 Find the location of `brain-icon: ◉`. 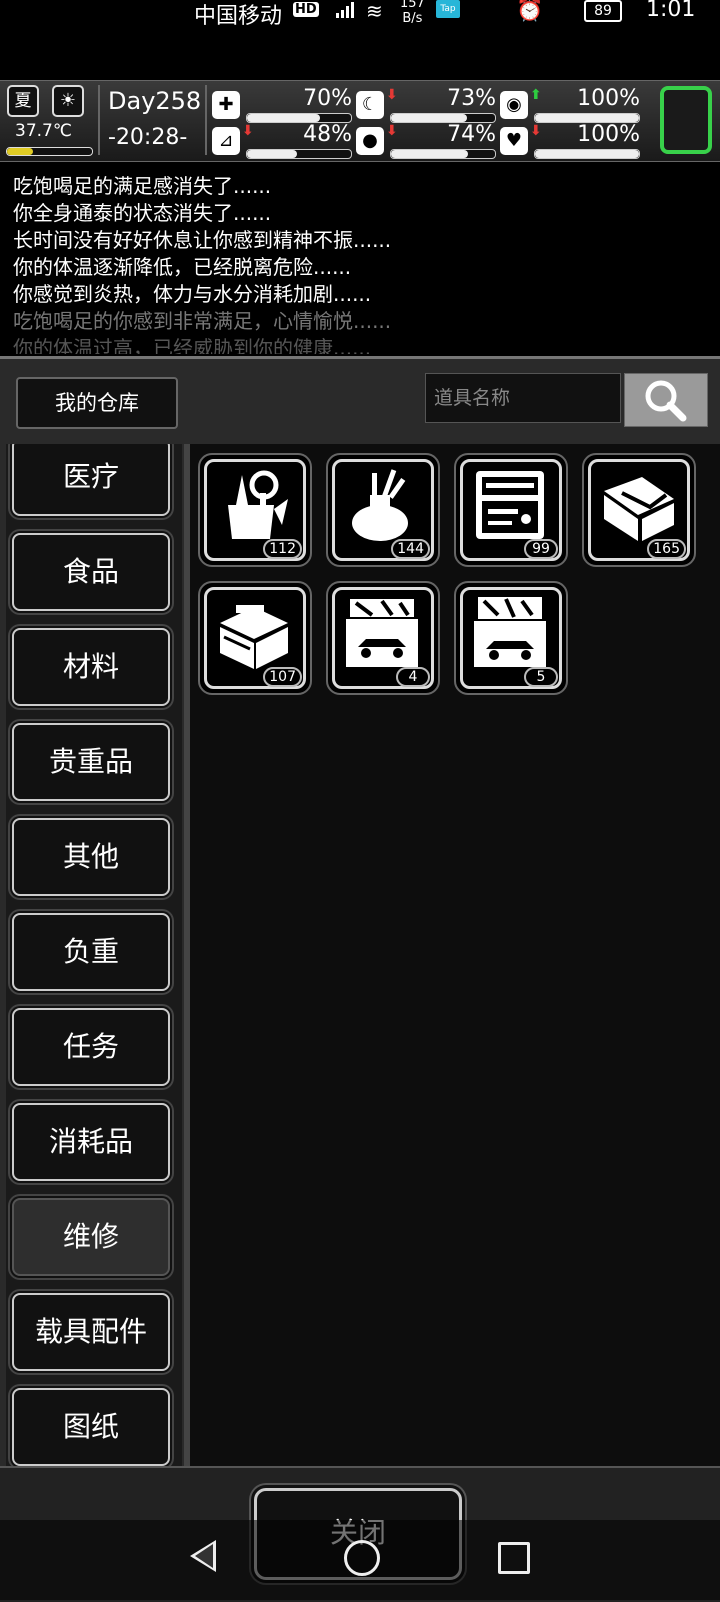

brain-icon: ◉ is located at coordinates (514, 105).